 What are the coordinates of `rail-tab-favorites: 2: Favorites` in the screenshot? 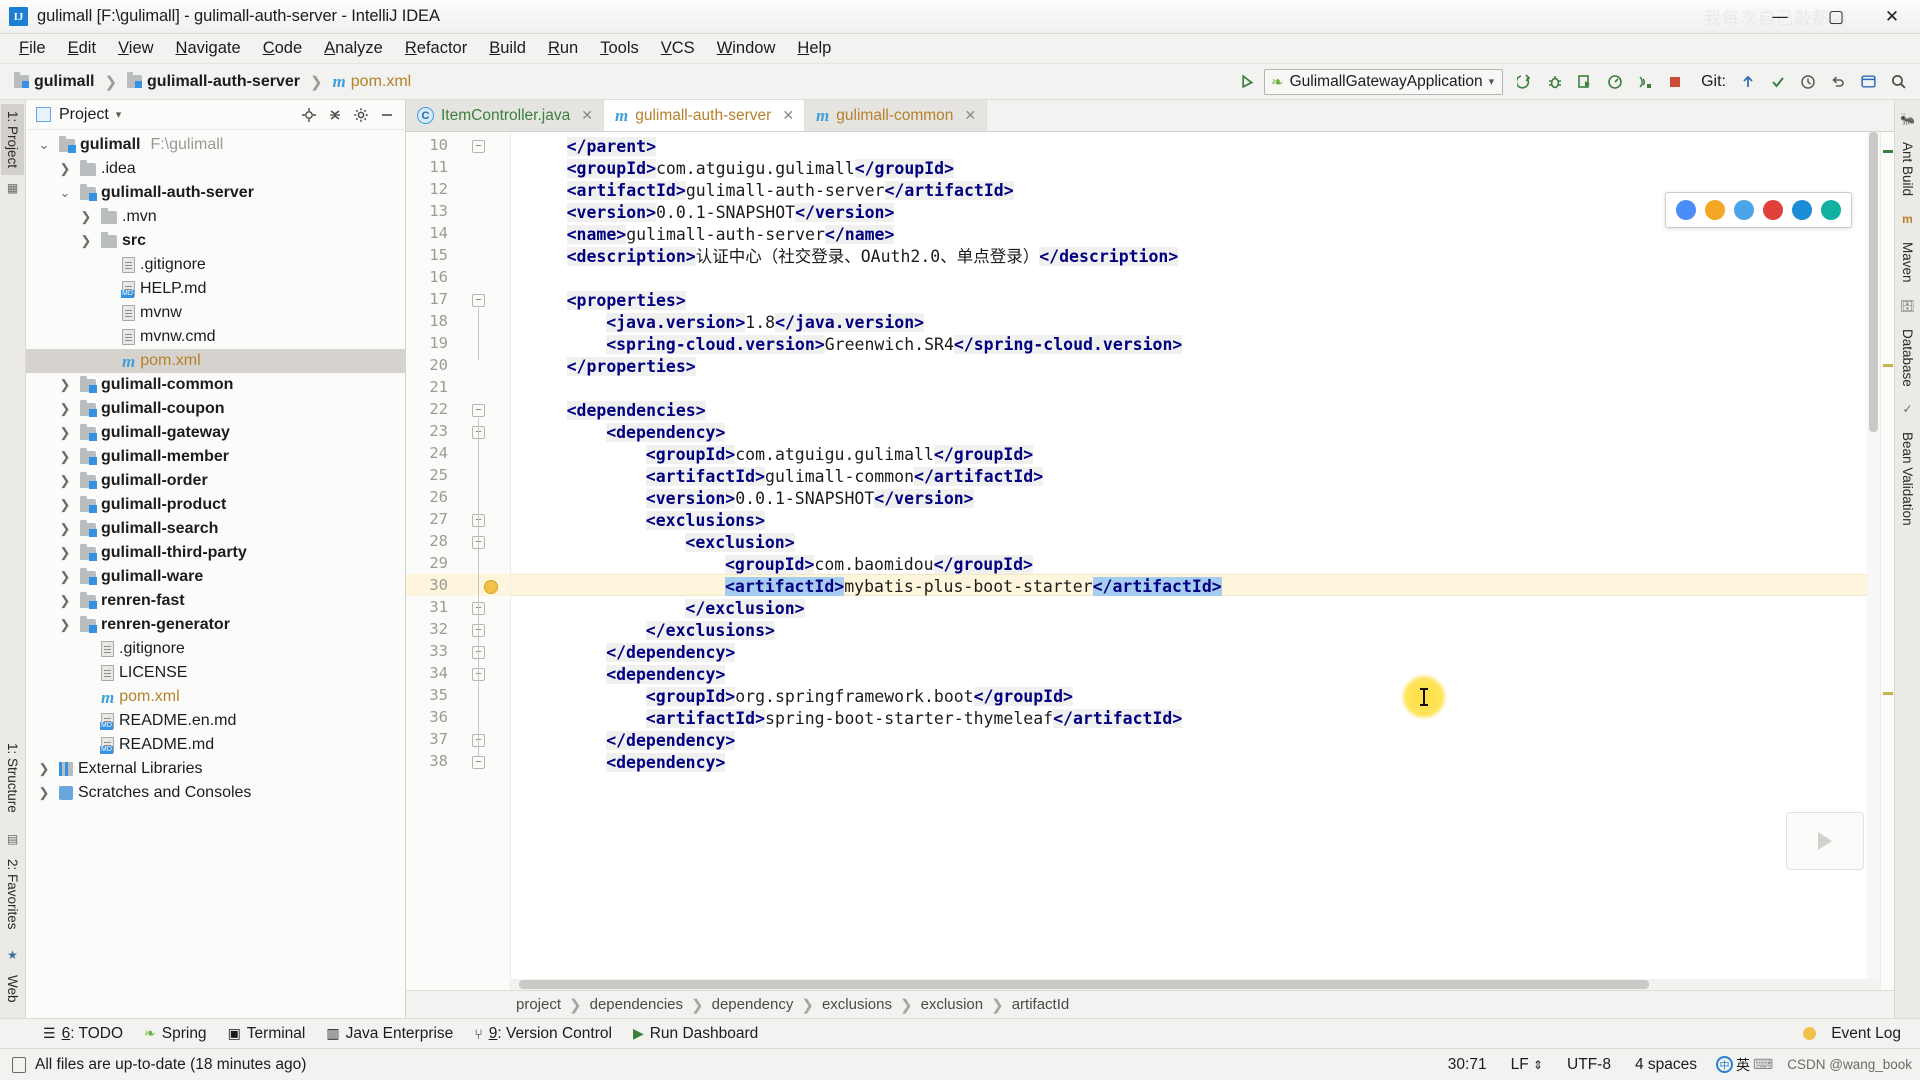 It's located at (12, 894).